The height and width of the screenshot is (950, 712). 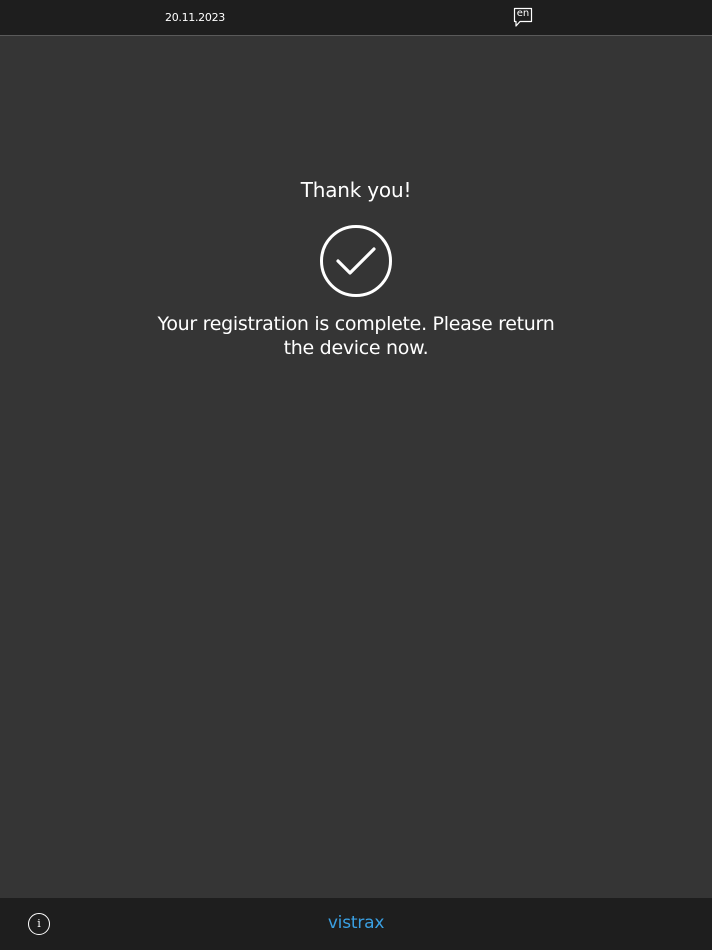 I want to click on top-bar: 20.11.2023 en, so click(x=356, y=18).